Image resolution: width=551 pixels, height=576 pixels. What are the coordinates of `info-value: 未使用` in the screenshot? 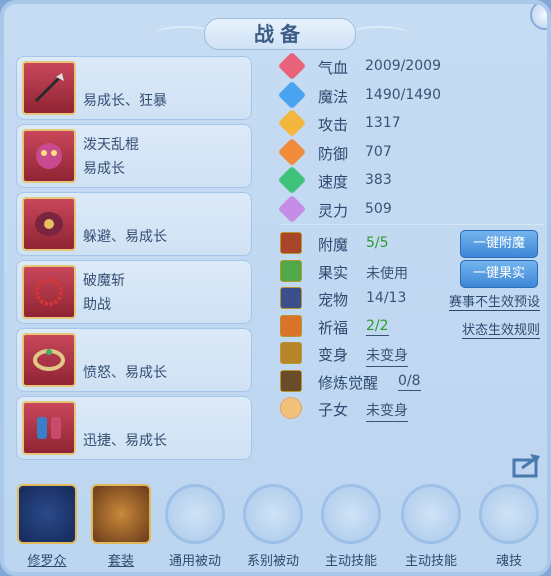 It's located at (387, 273).